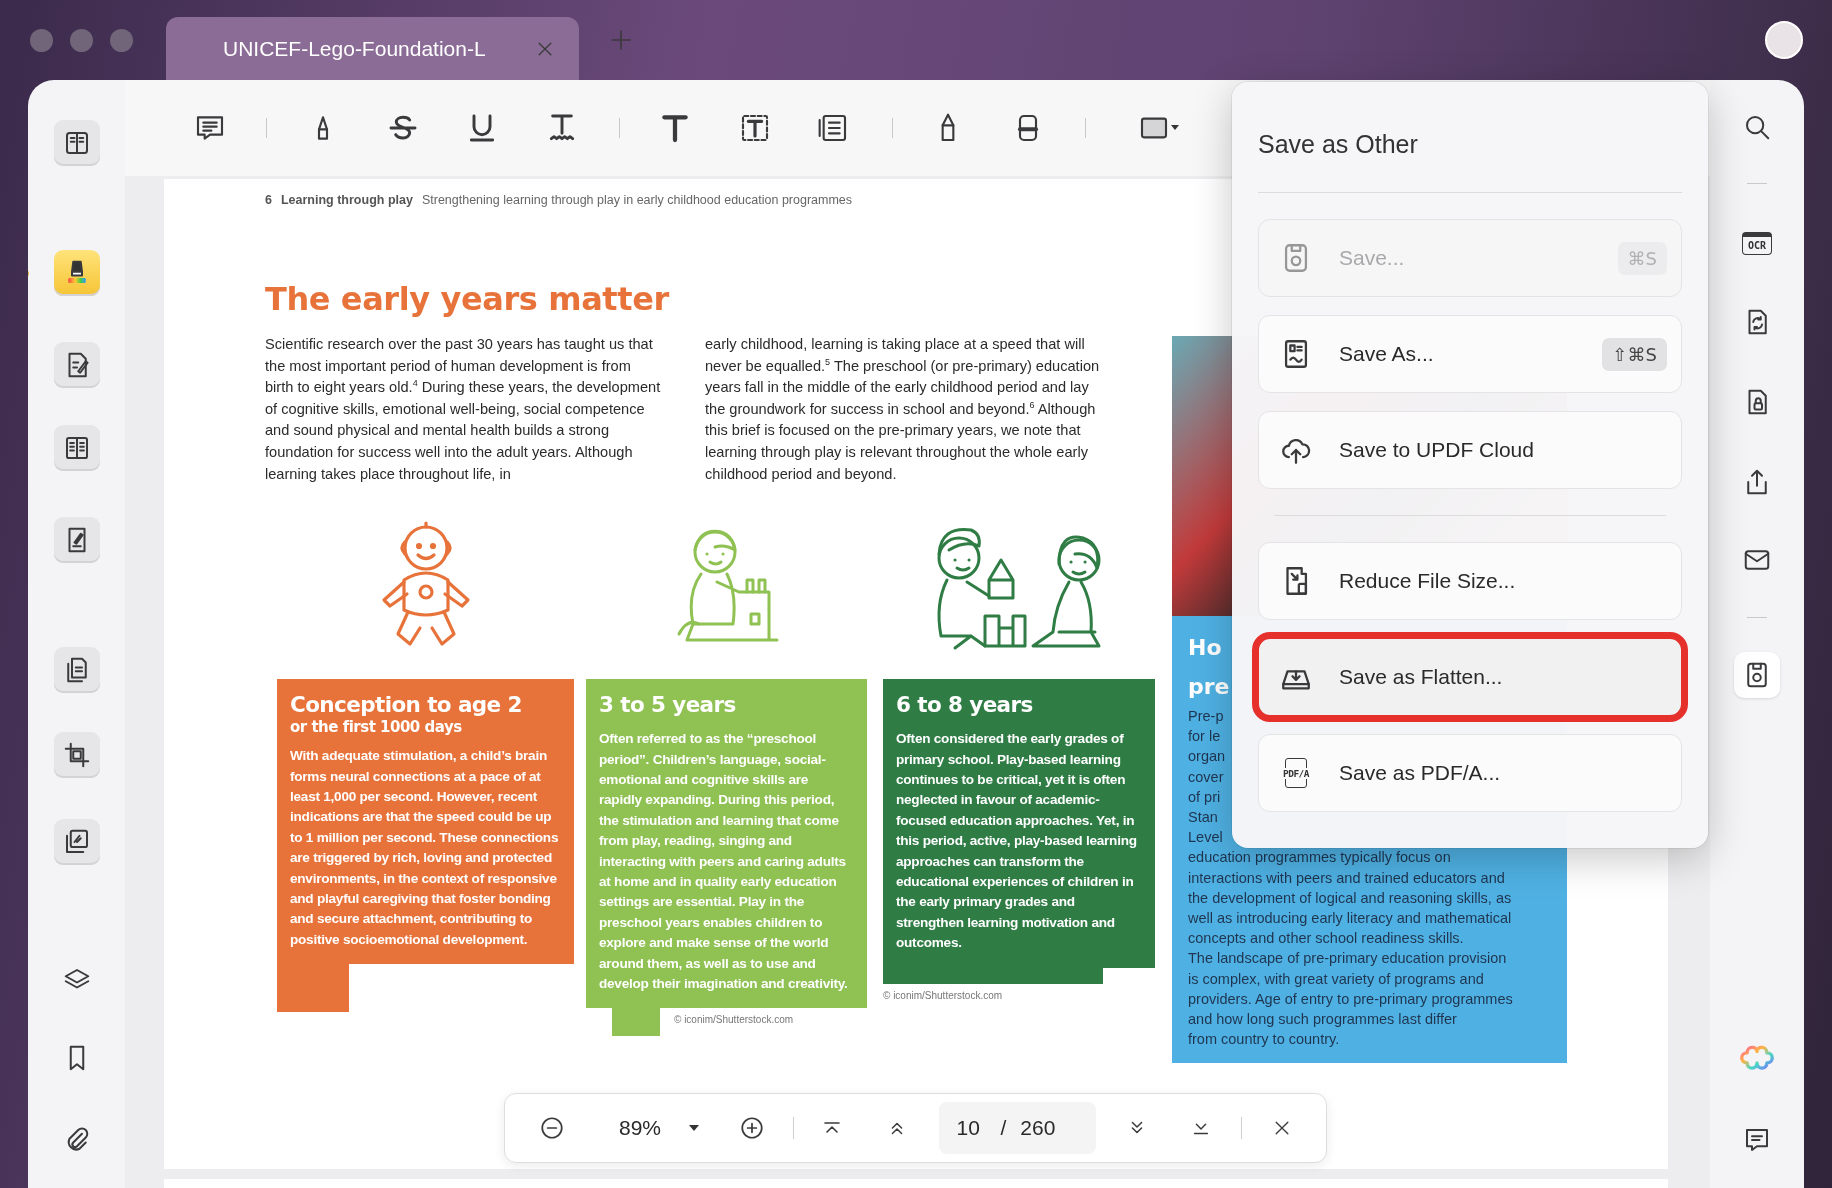 The image size is (1832, 1188). What do you see at coordinates (1338, 144) in the screenshot?
I see `menu-title: Save as Other` at bounding box center [1338, 144].